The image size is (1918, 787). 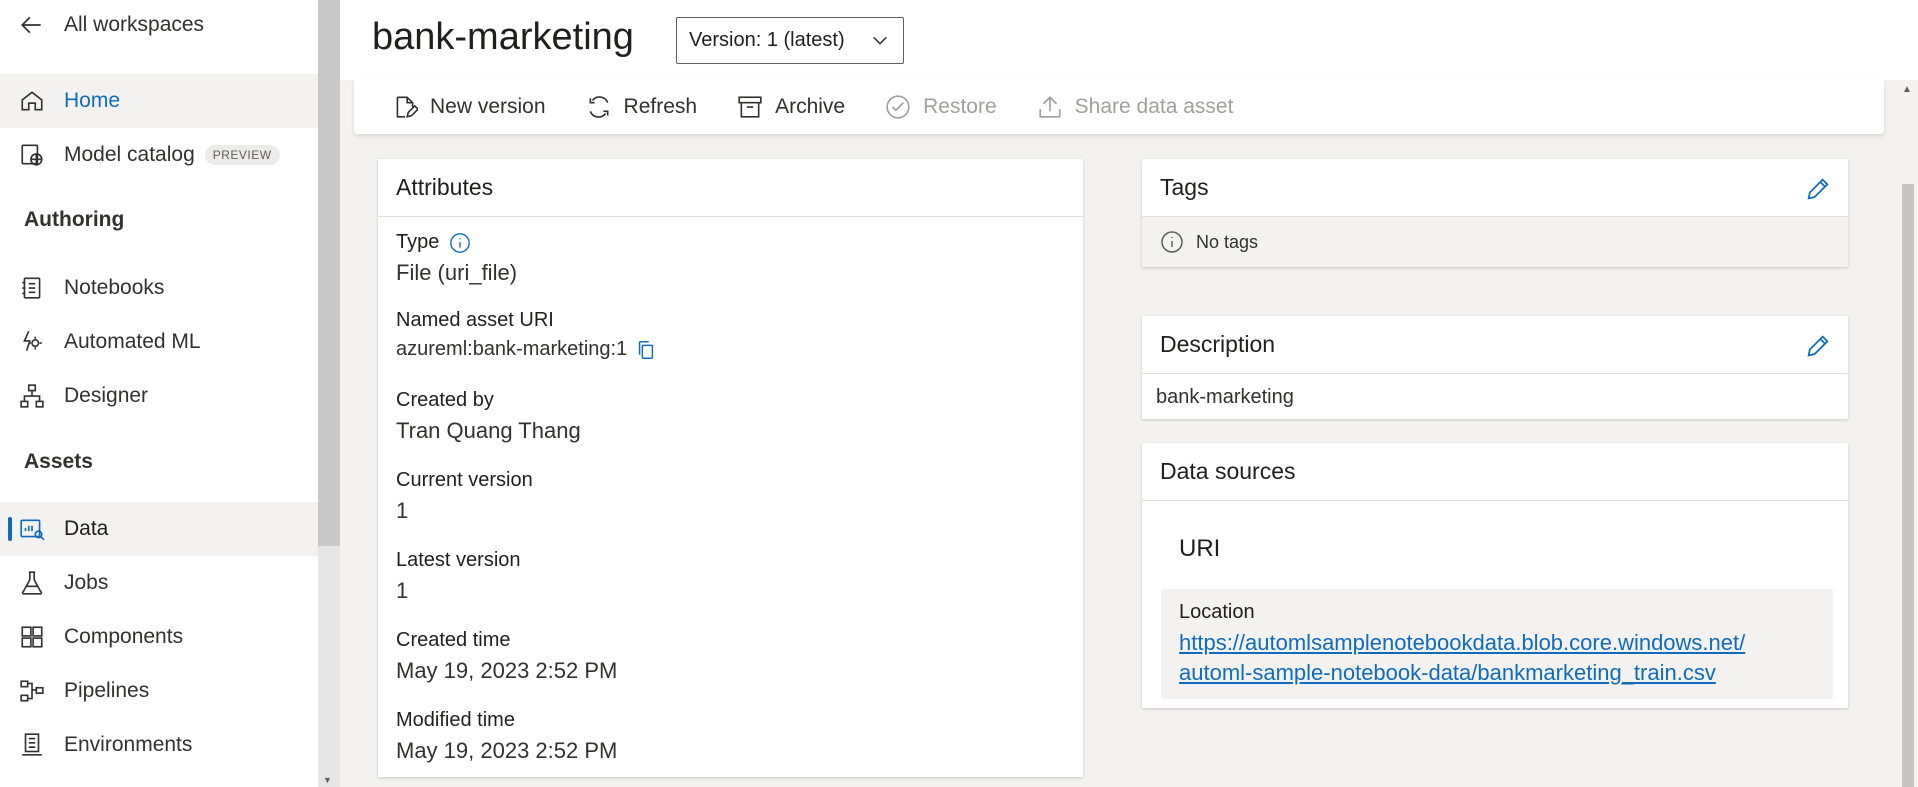 I want to click on chevron-down-icon, so click(x=880, y=43).